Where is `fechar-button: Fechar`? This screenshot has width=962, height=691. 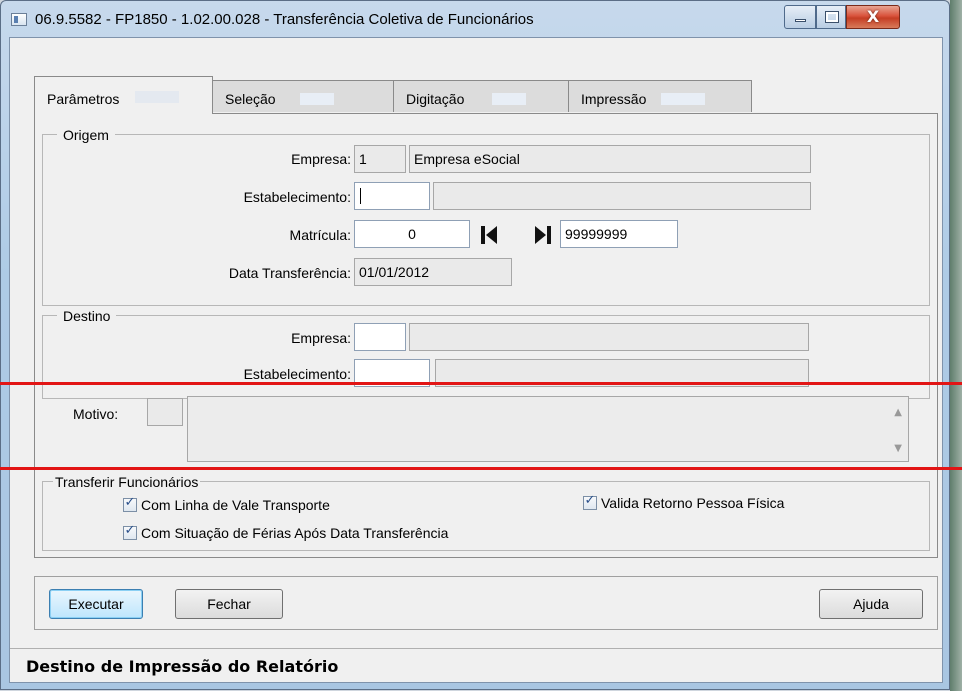 fechar-button: Fechar is located at coordinates (229, 604).